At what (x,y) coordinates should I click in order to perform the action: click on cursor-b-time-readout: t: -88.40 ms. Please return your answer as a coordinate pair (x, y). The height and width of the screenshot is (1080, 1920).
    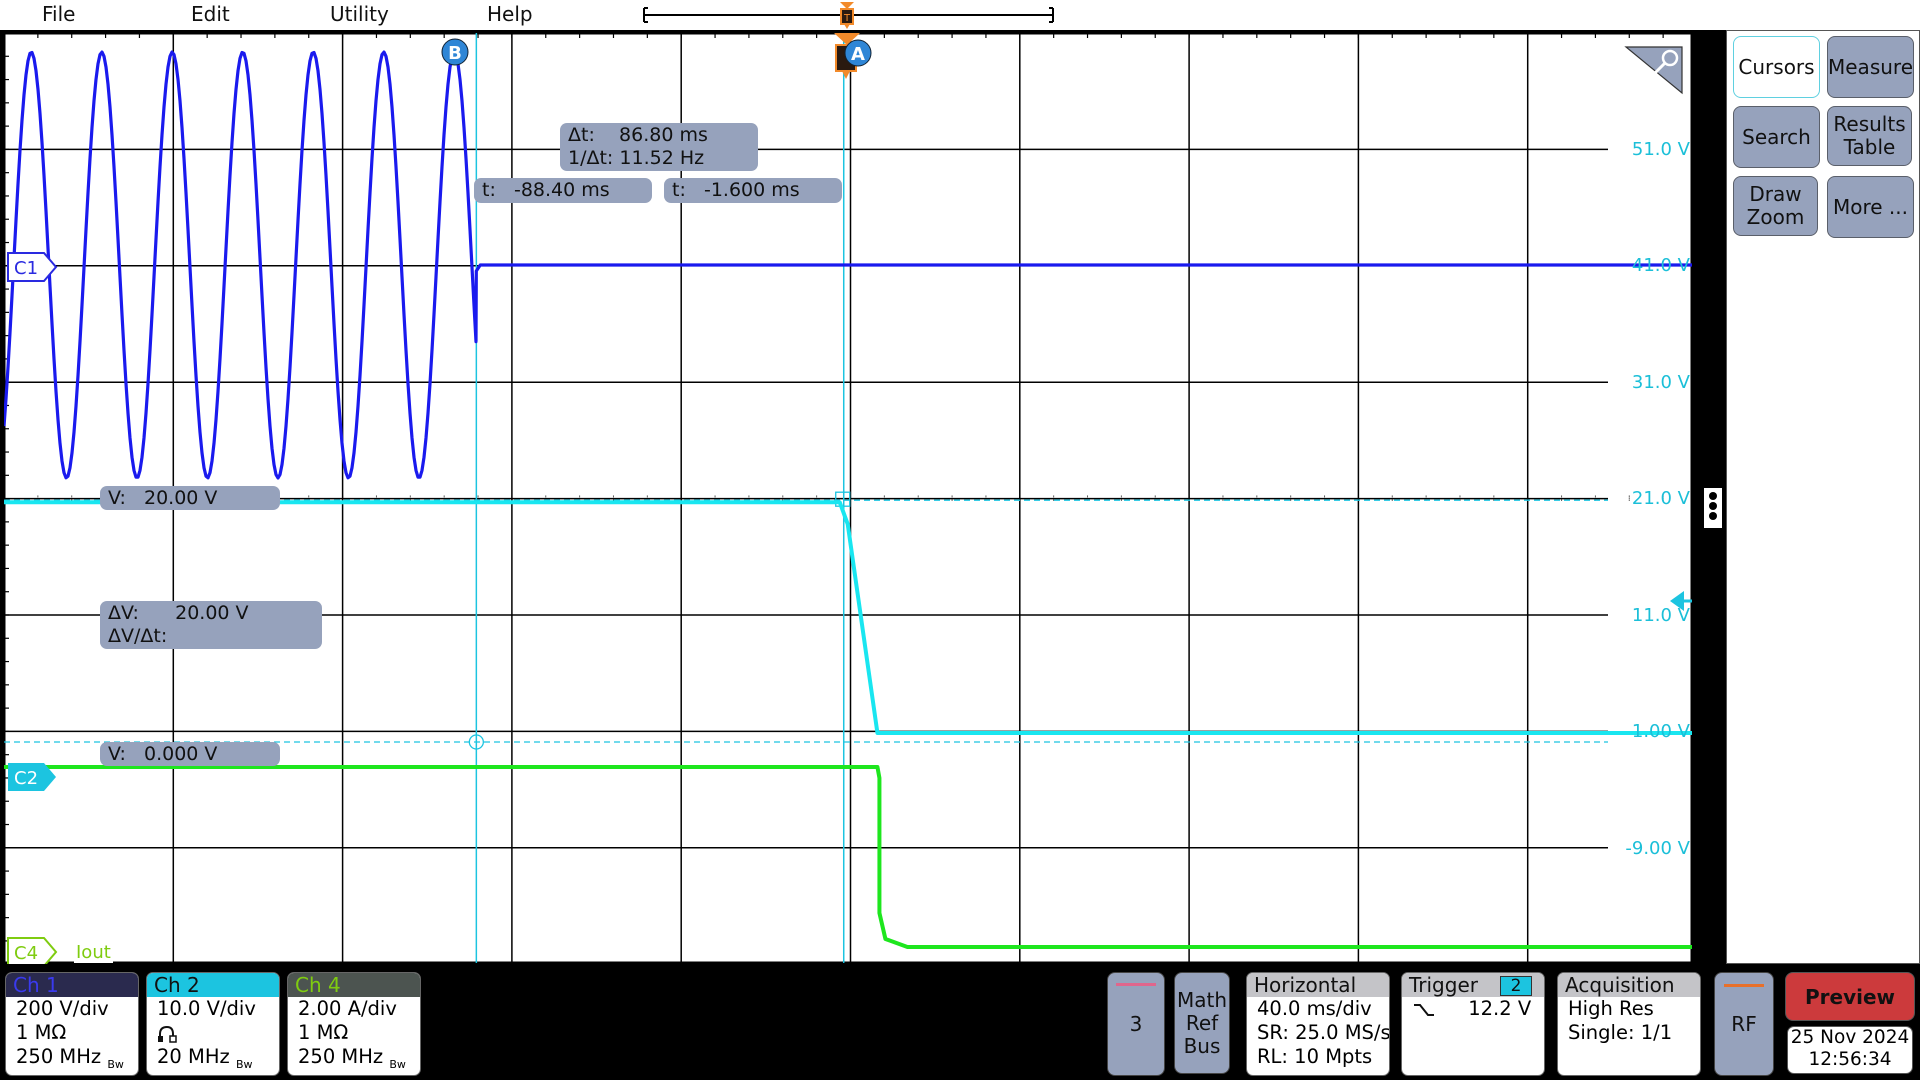
    Looking at the image, I should click on (563, 190).